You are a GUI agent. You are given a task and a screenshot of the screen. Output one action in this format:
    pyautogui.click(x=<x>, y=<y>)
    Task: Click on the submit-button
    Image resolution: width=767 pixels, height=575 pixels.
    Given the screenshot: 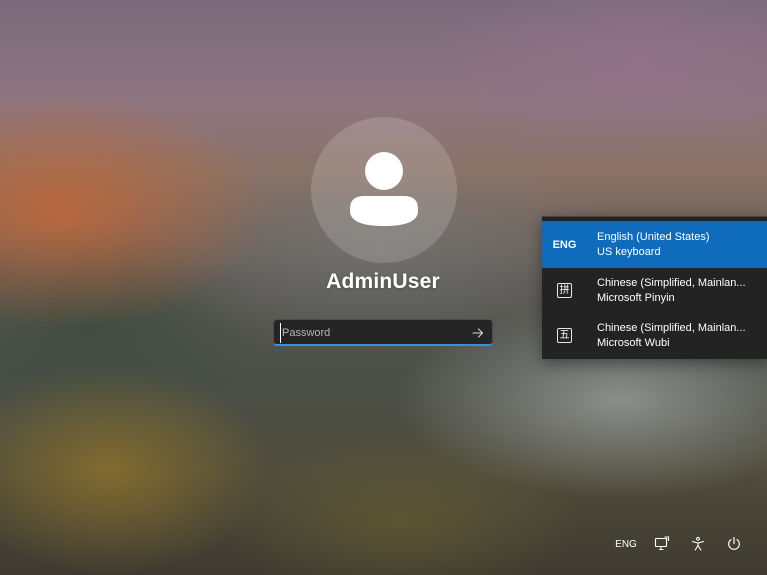 What is the action you would take?
    pyautogui.click(x=478, y=333)
    